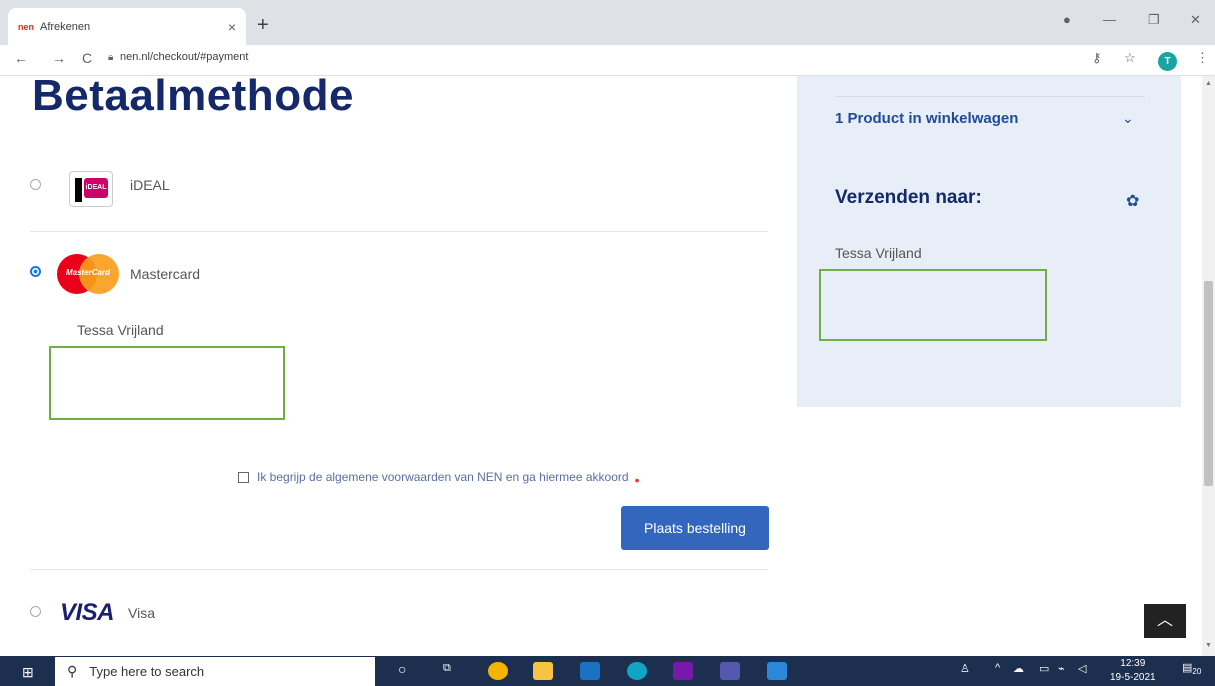  I want to click on required-indicator: •, so click(637, 480).